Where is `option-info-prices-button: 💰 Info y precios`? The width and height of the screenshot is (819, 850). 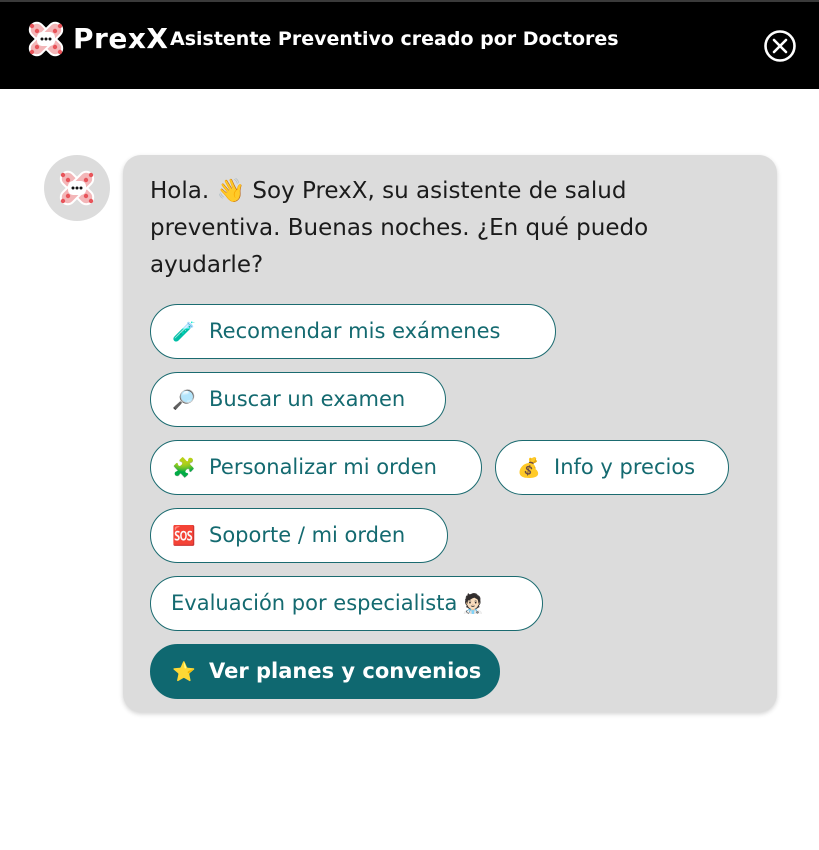
option-info-prices-button: 💰 Info y precios is located at coordinates (612, 467).